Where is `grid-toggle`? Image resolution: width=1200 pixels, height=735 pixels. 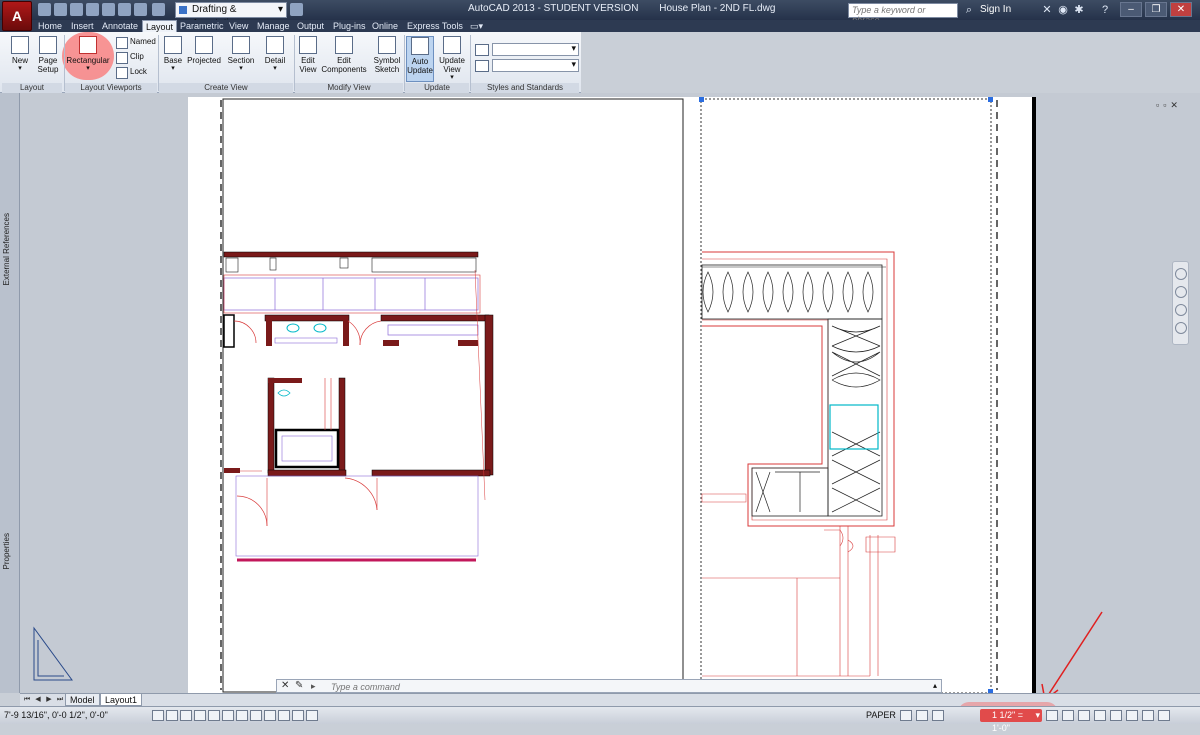
grid-toggle is located at coordinates (186, 715).